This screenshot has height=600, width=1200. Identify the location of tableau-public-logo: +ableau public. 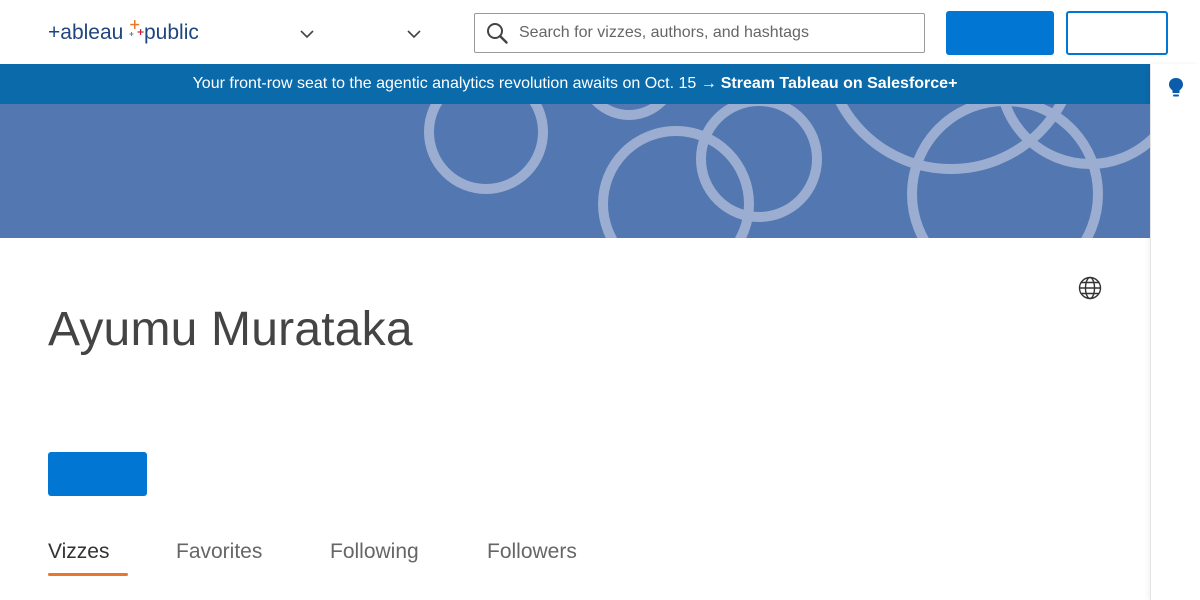
(123, 32).